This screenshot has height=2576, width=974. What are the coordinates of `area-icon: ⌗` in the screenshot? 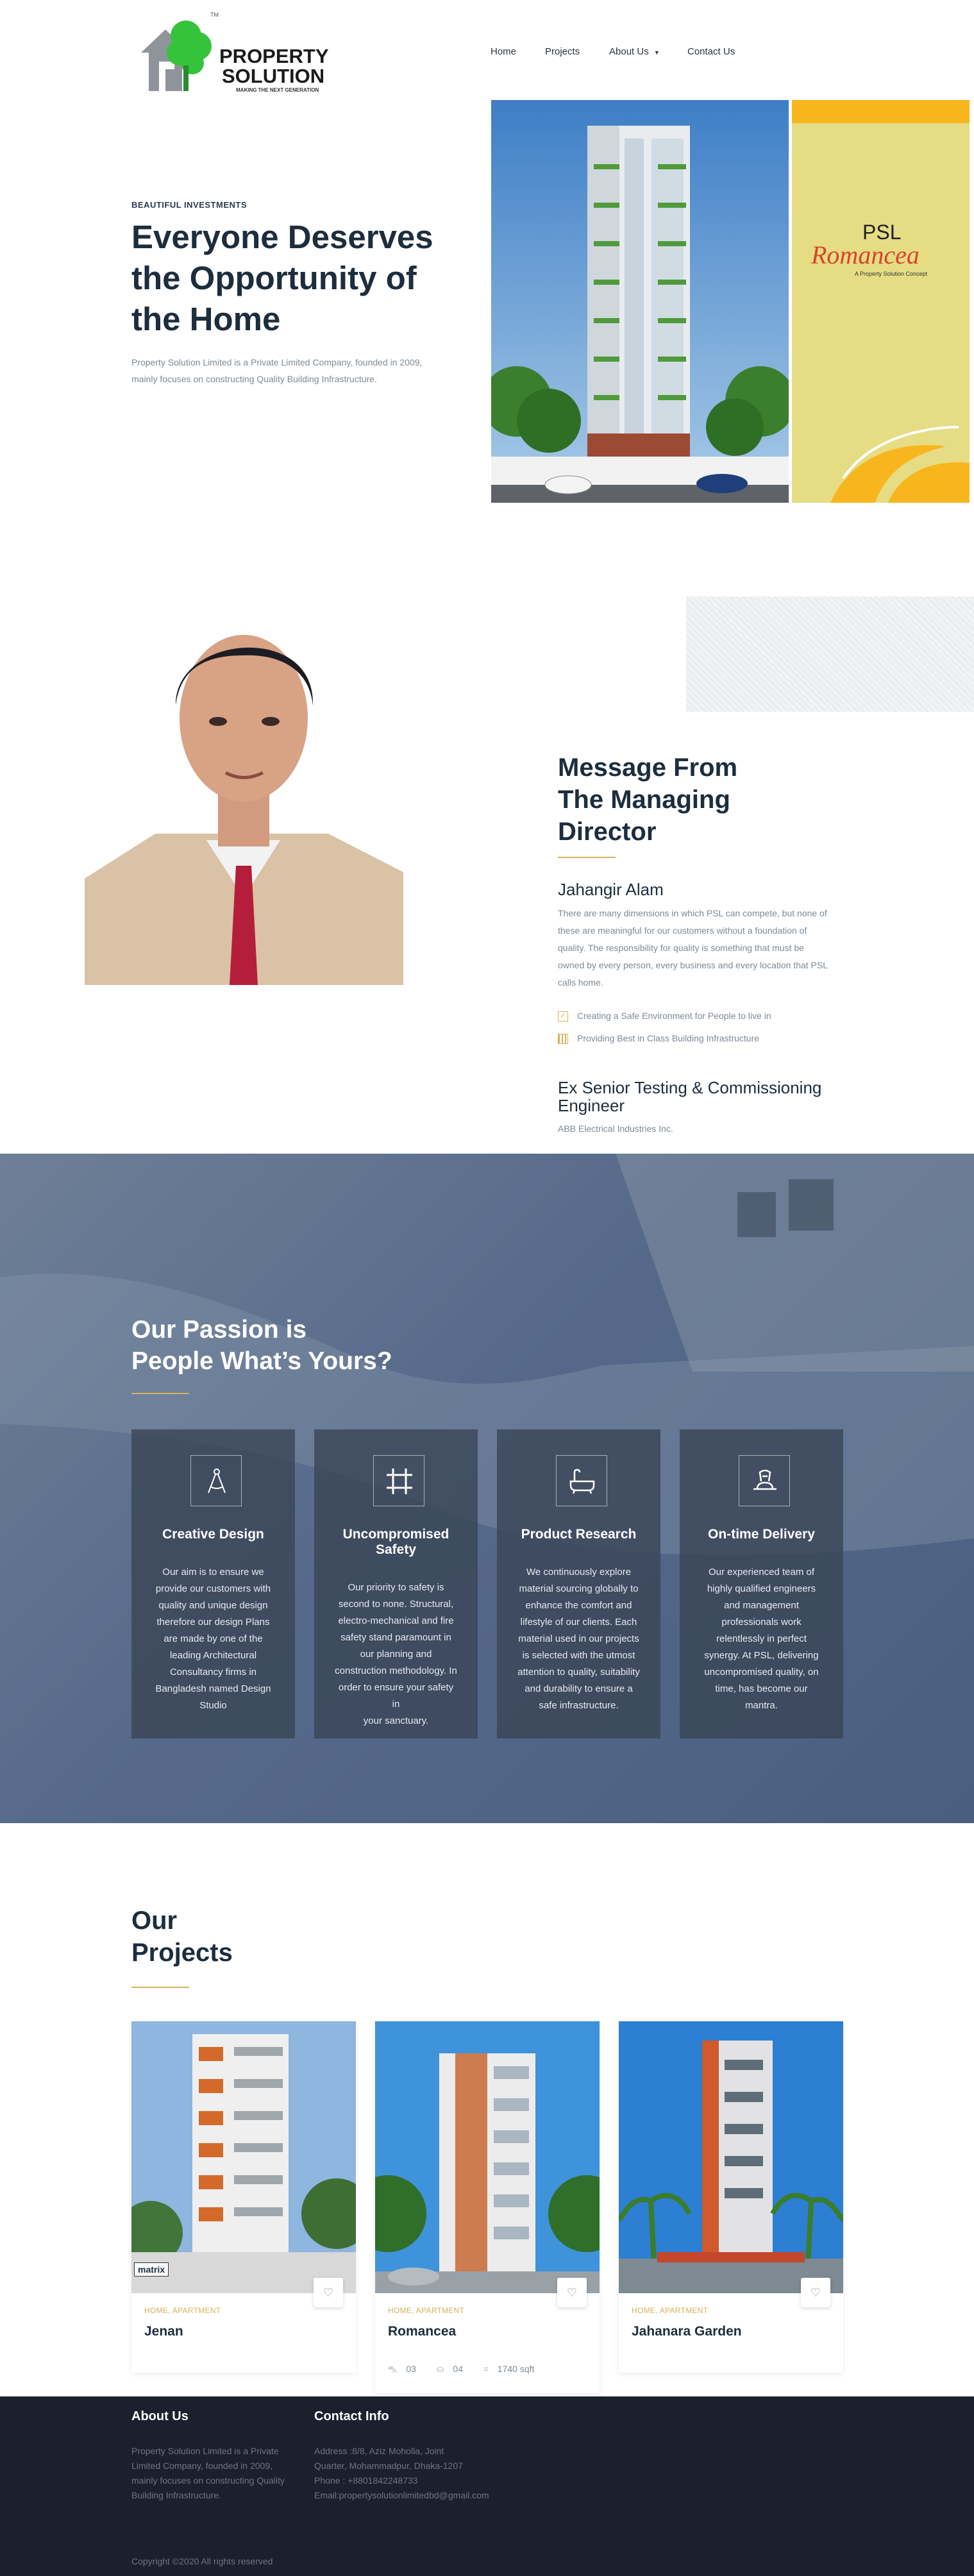 It's located at (486, 2369).